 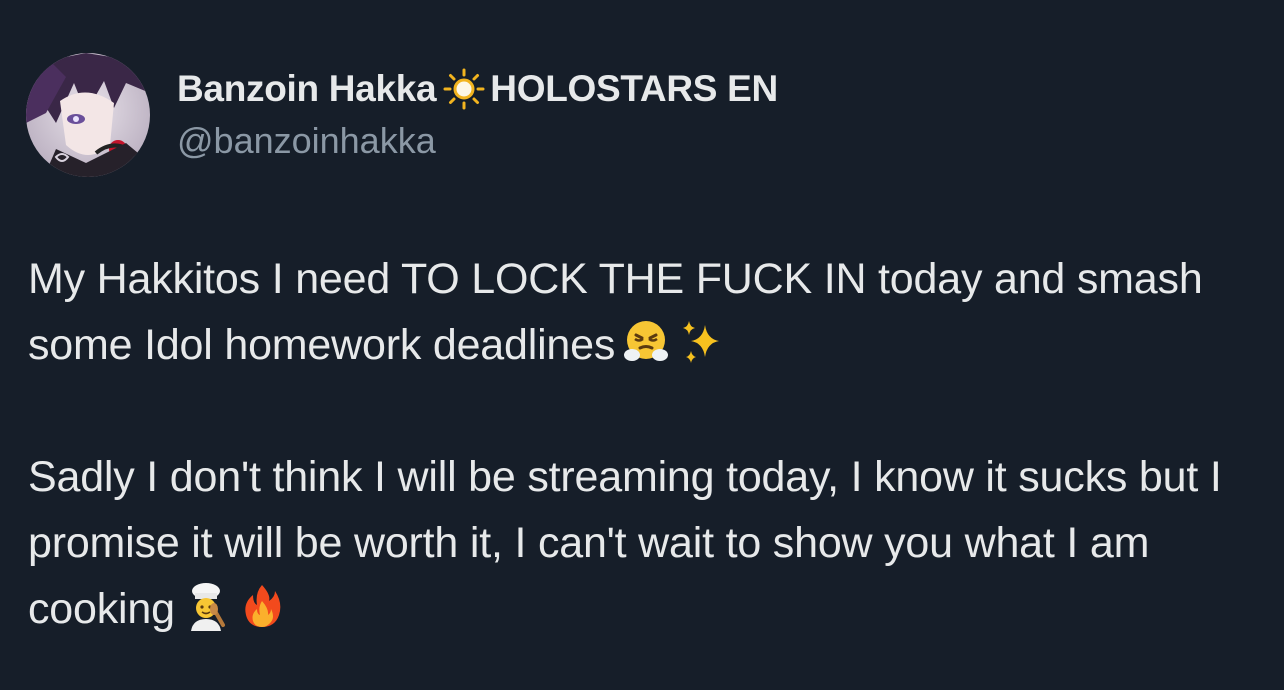 What do you see at coordinates (634, 88) in the screenshot?
I see `affiliation-label: HOLOSTARS EN` at bounding box center [634, 88].